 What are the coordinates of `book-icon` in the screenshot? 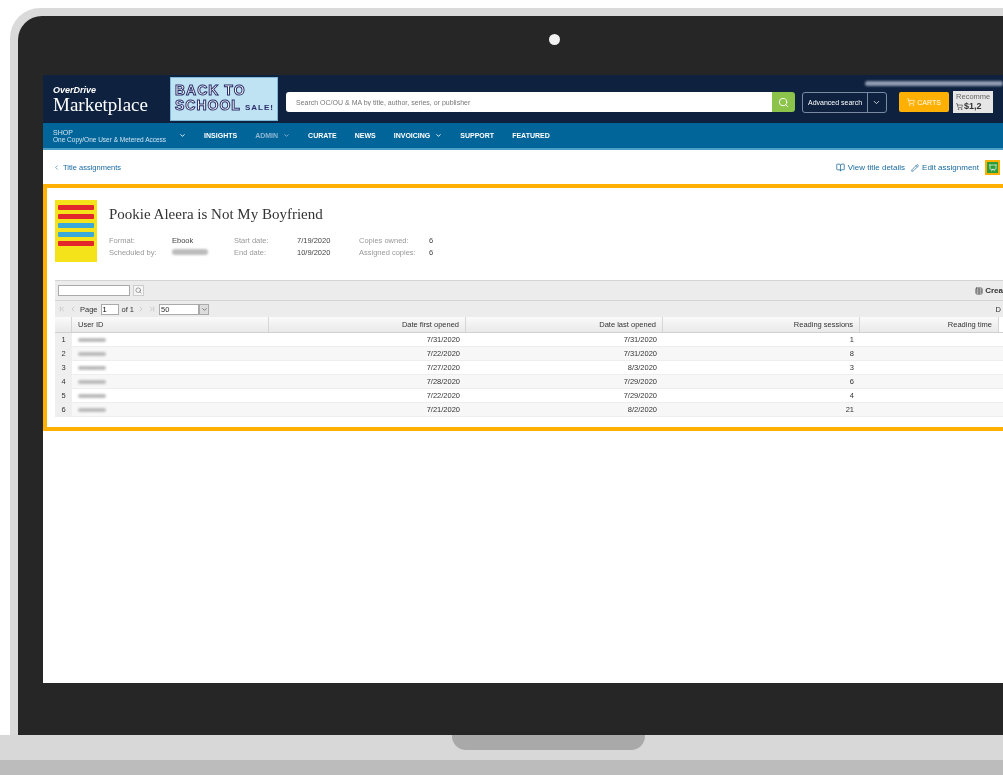 It's located at (840, 167).